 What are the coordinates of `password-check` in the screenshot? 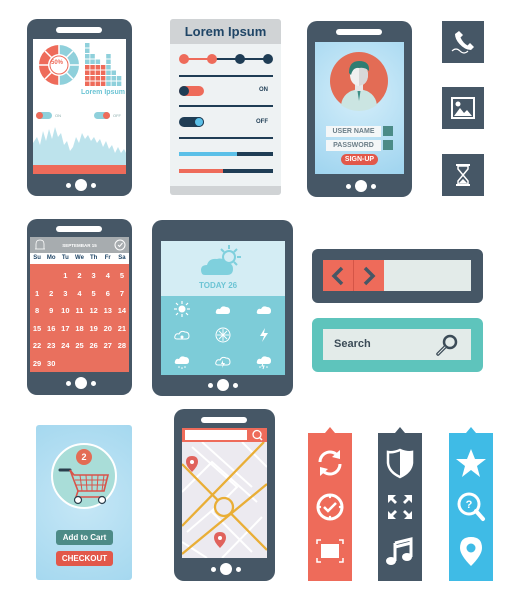 It's located at (388, 145).